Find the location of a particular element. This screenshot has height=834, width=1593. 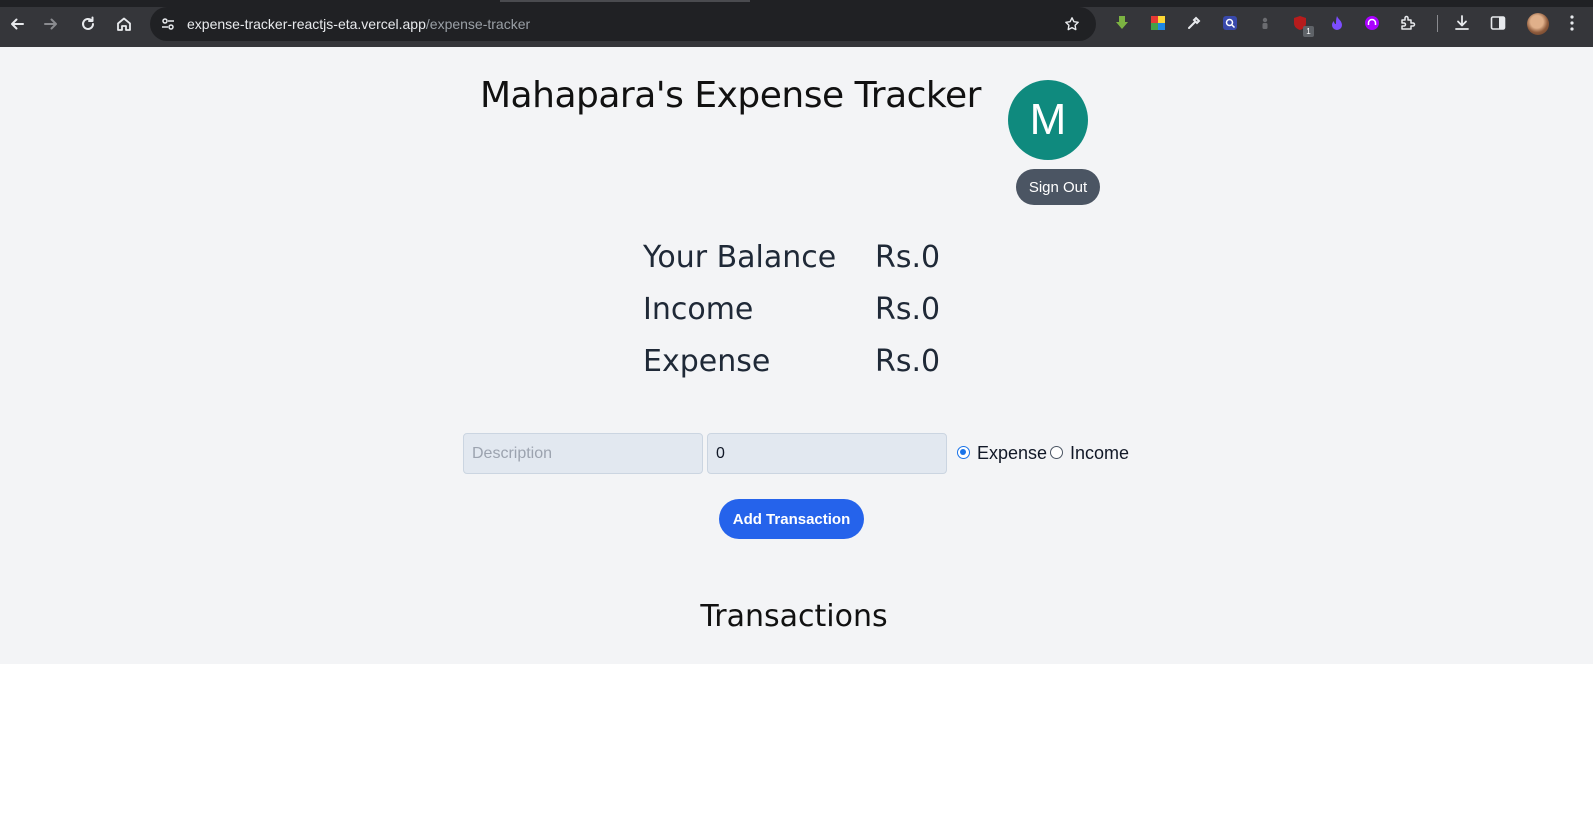

menu-kebab-icon is located at coordinates (1572, 23).